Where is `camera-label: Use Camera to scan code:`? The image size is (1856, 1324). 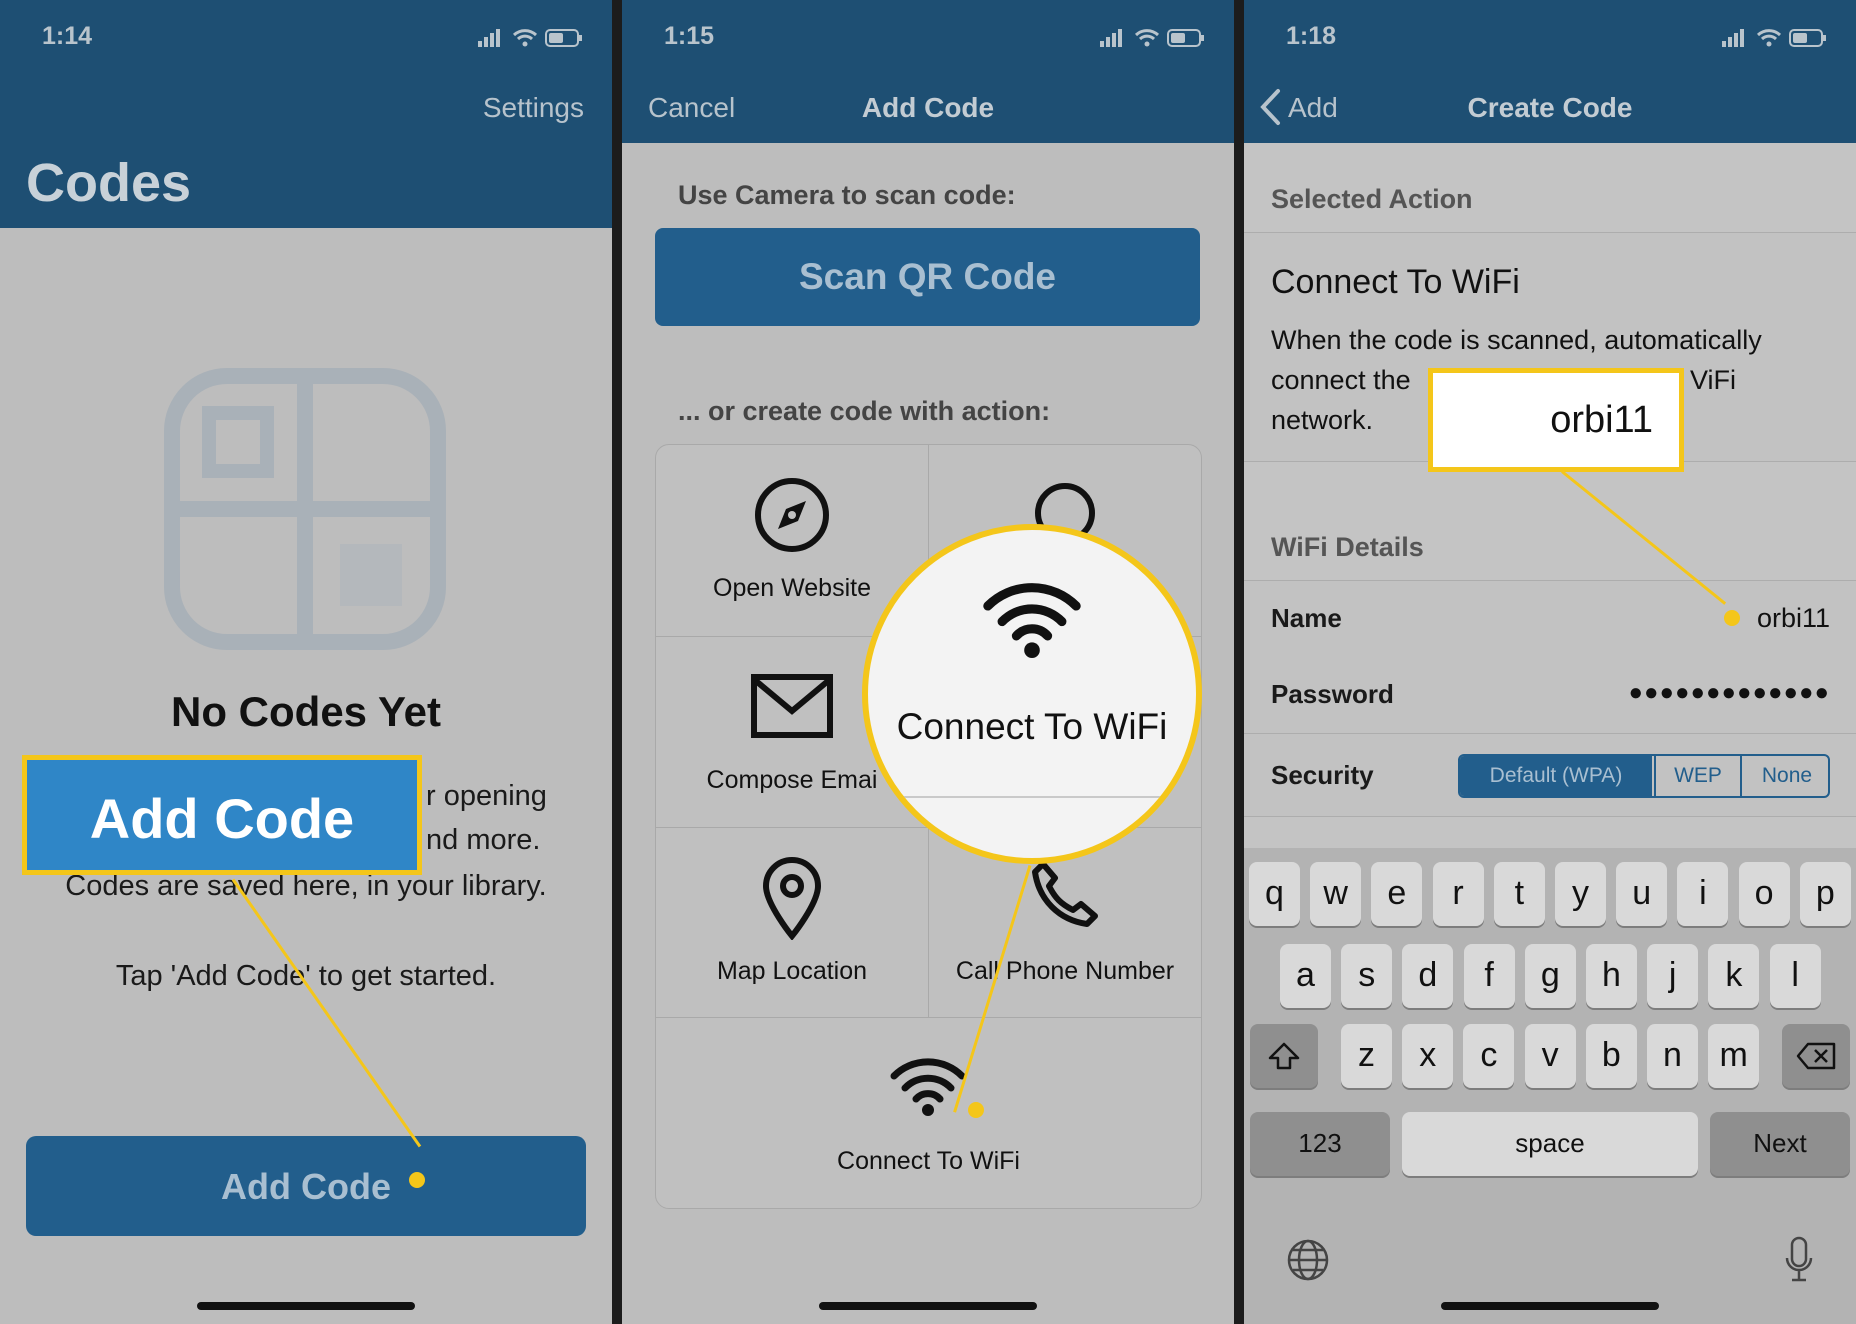 camera-label: Use Camera to scan code: is located at coordinates (847, 195).